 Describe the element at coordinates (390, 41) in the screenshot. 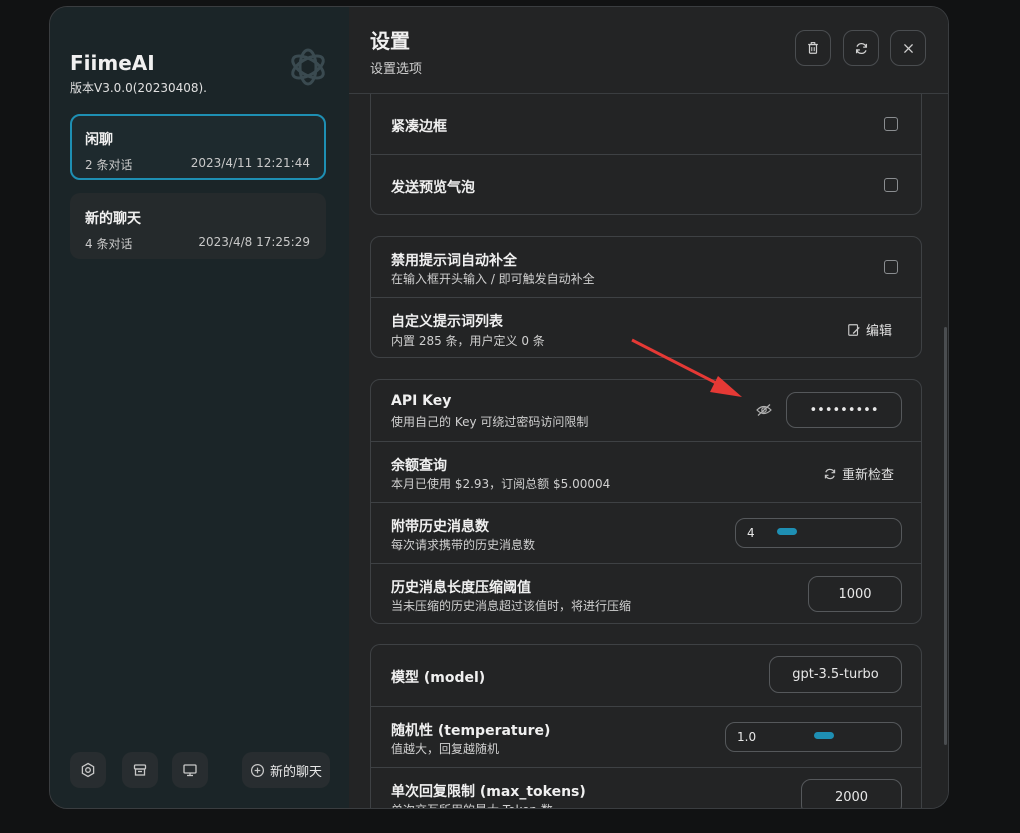

I see `page-title: 设置` at that location.